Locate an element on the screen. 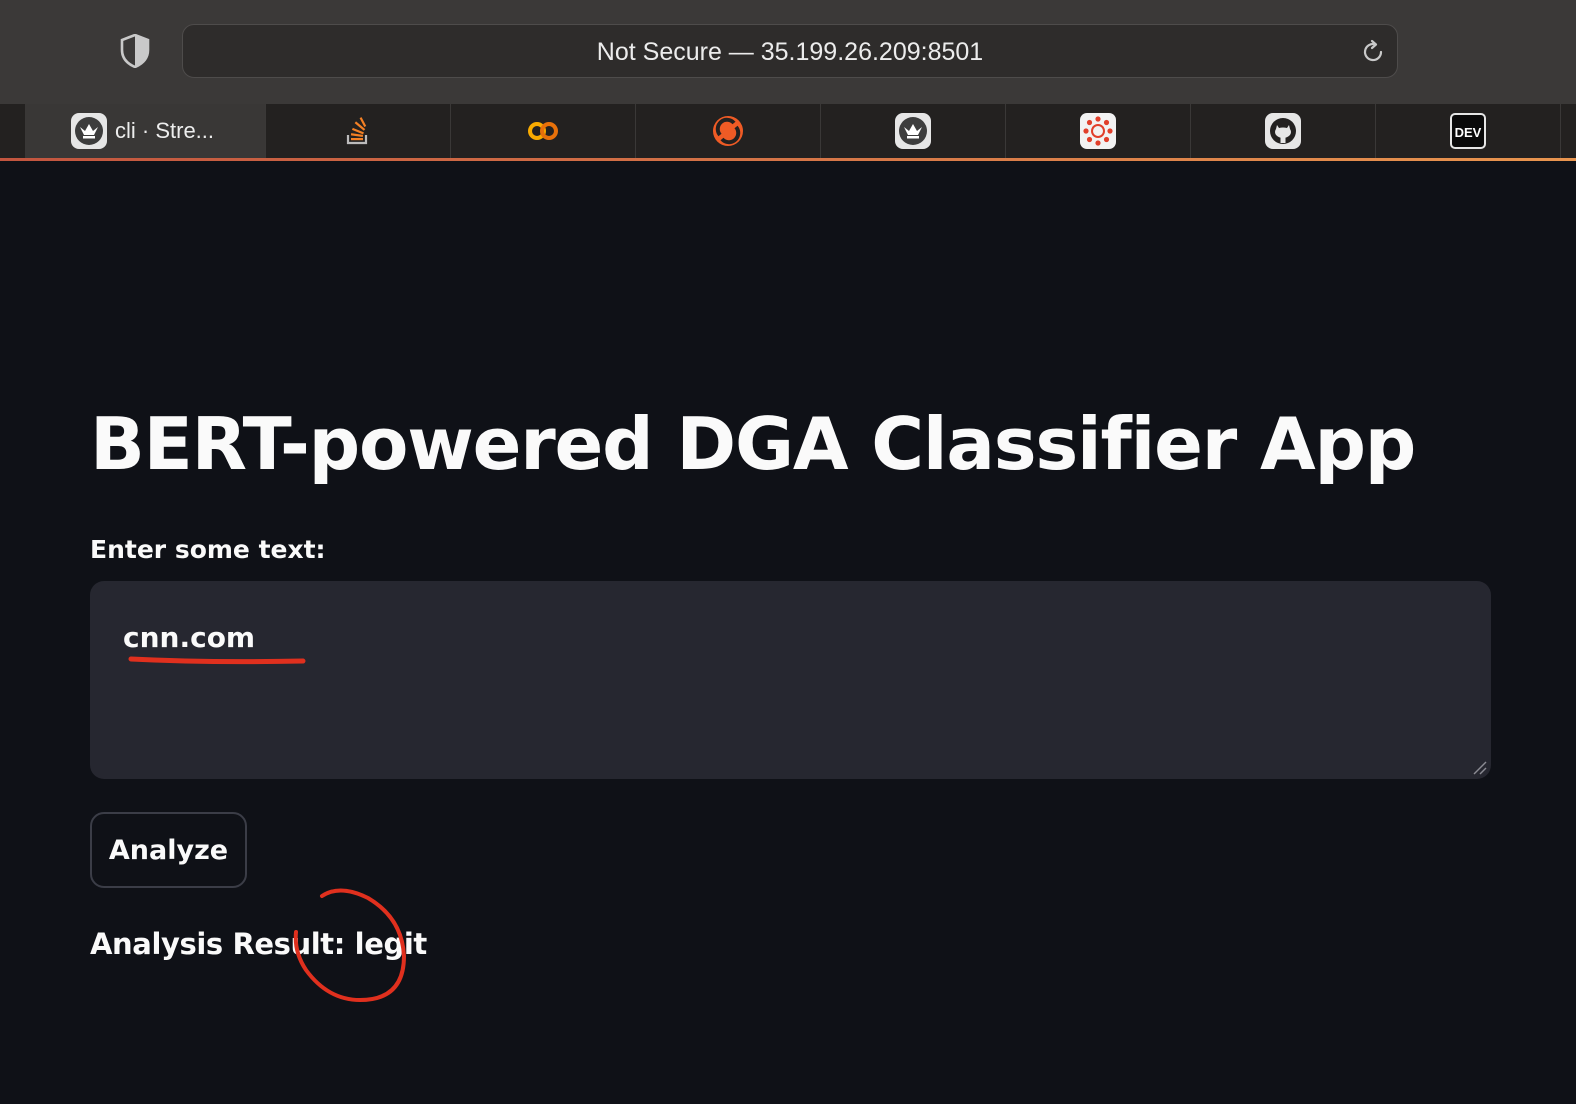  page-title: BERT-powered DGA Classifier App is located at coordinates (753, 444).